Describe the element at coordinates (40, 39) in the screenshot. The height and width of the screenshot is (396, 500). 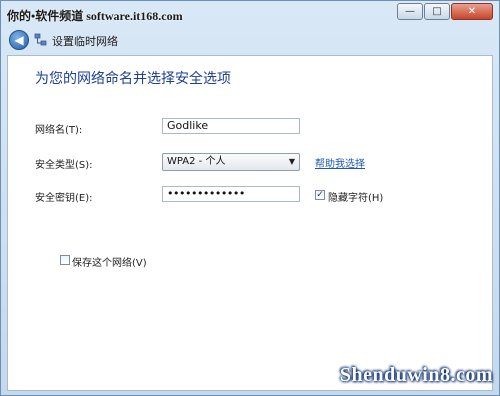
I see `network-icon` at that location.